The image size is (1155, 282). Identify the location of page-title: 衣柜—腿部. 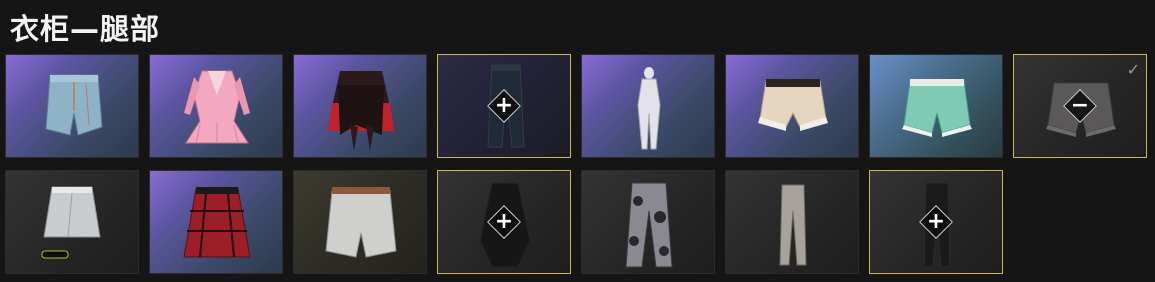
(85, 29).